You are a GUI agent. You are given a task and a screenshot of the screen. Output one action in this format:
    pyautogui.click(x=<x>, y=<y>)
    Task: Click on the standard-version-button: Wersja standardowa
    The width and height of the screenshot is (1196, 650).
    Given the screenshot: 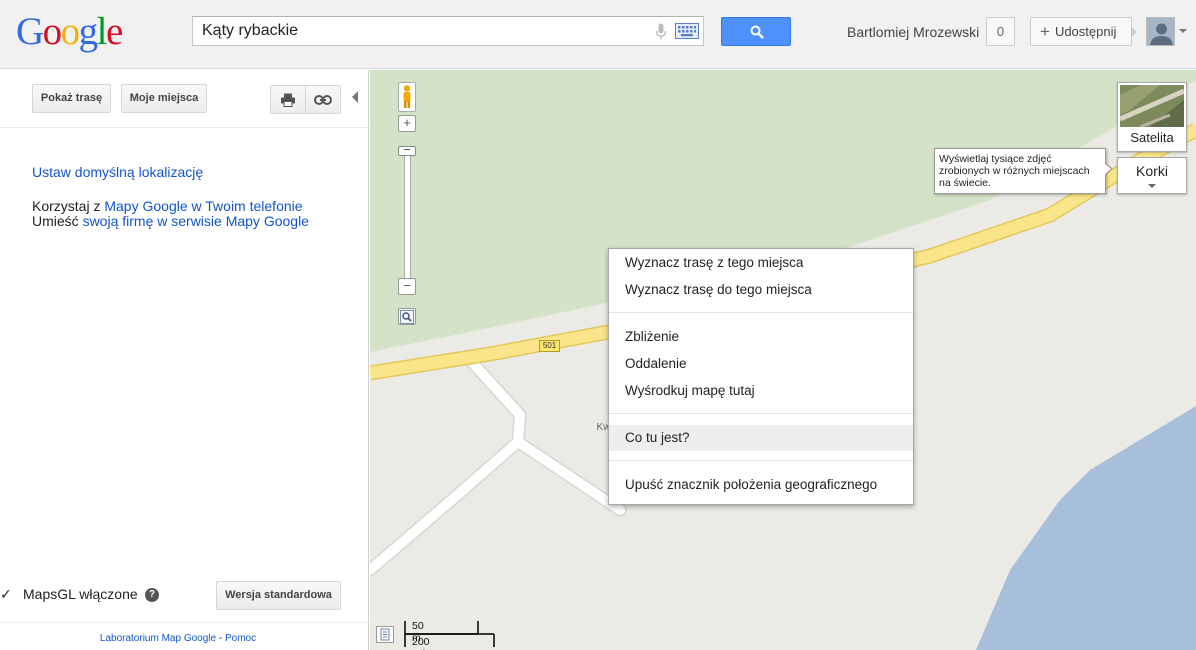 What is the action you would take?
    pyautogui.click(x=278, y=595)
    